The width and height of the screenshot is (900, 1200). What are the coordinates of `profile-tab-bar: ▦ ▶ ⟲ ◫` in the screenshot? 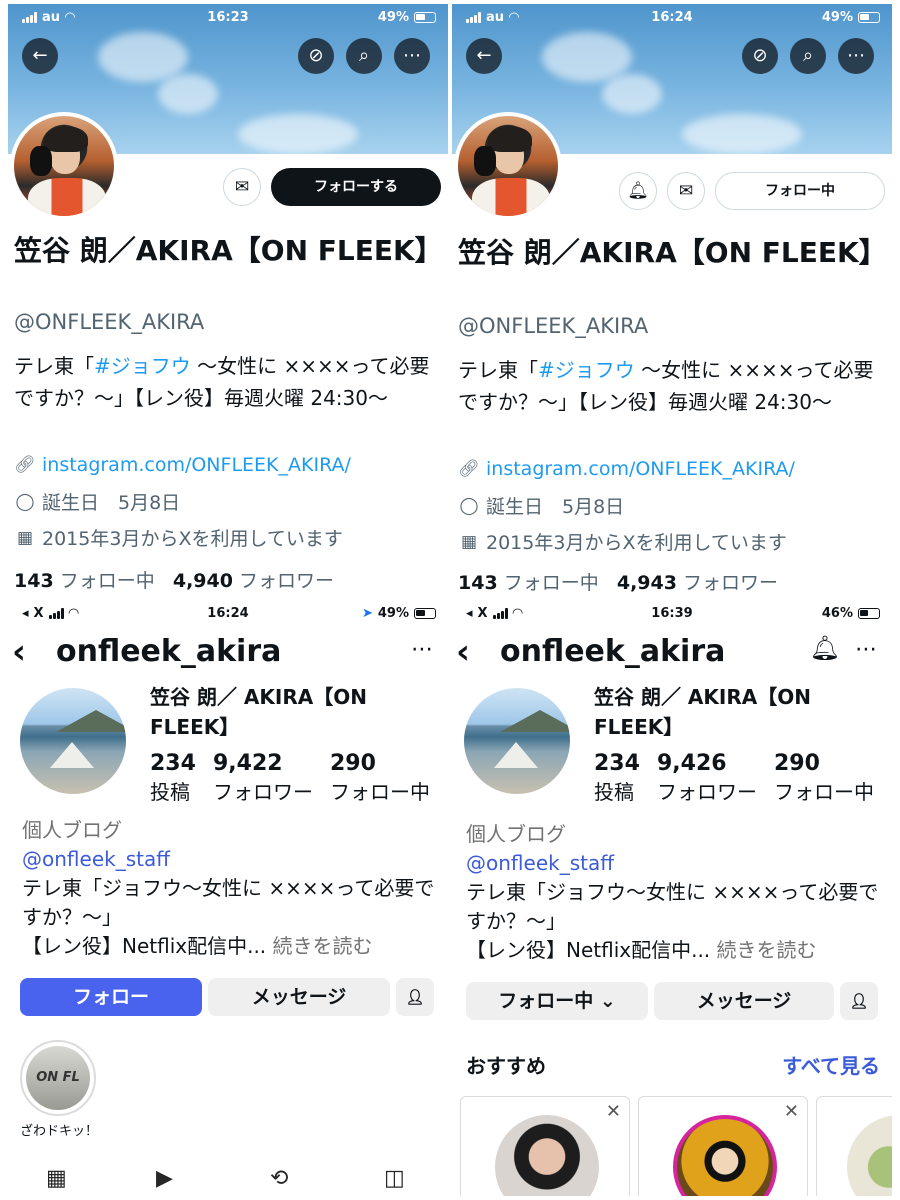 It's located at (228, 1179).